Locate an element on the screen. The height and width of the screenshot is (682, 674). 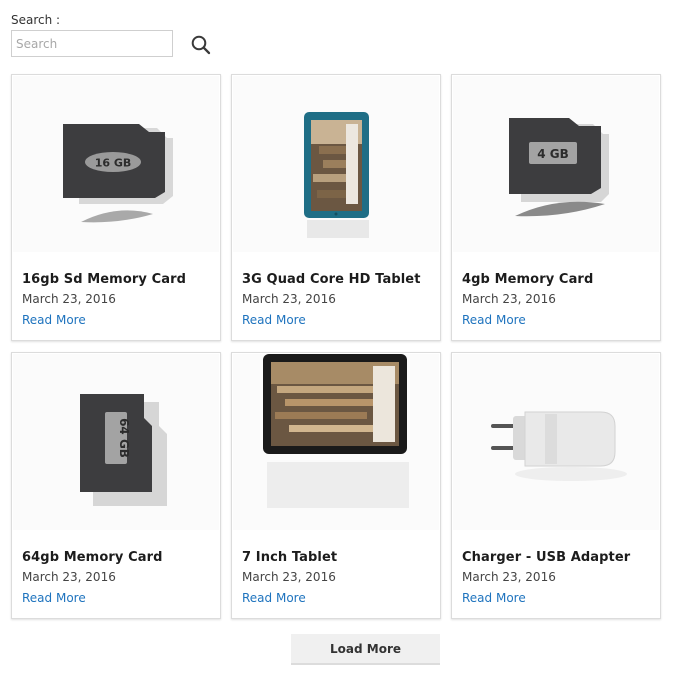
product-title: 3G Quad Core HD Tablet is located at coordinates (331, 279).